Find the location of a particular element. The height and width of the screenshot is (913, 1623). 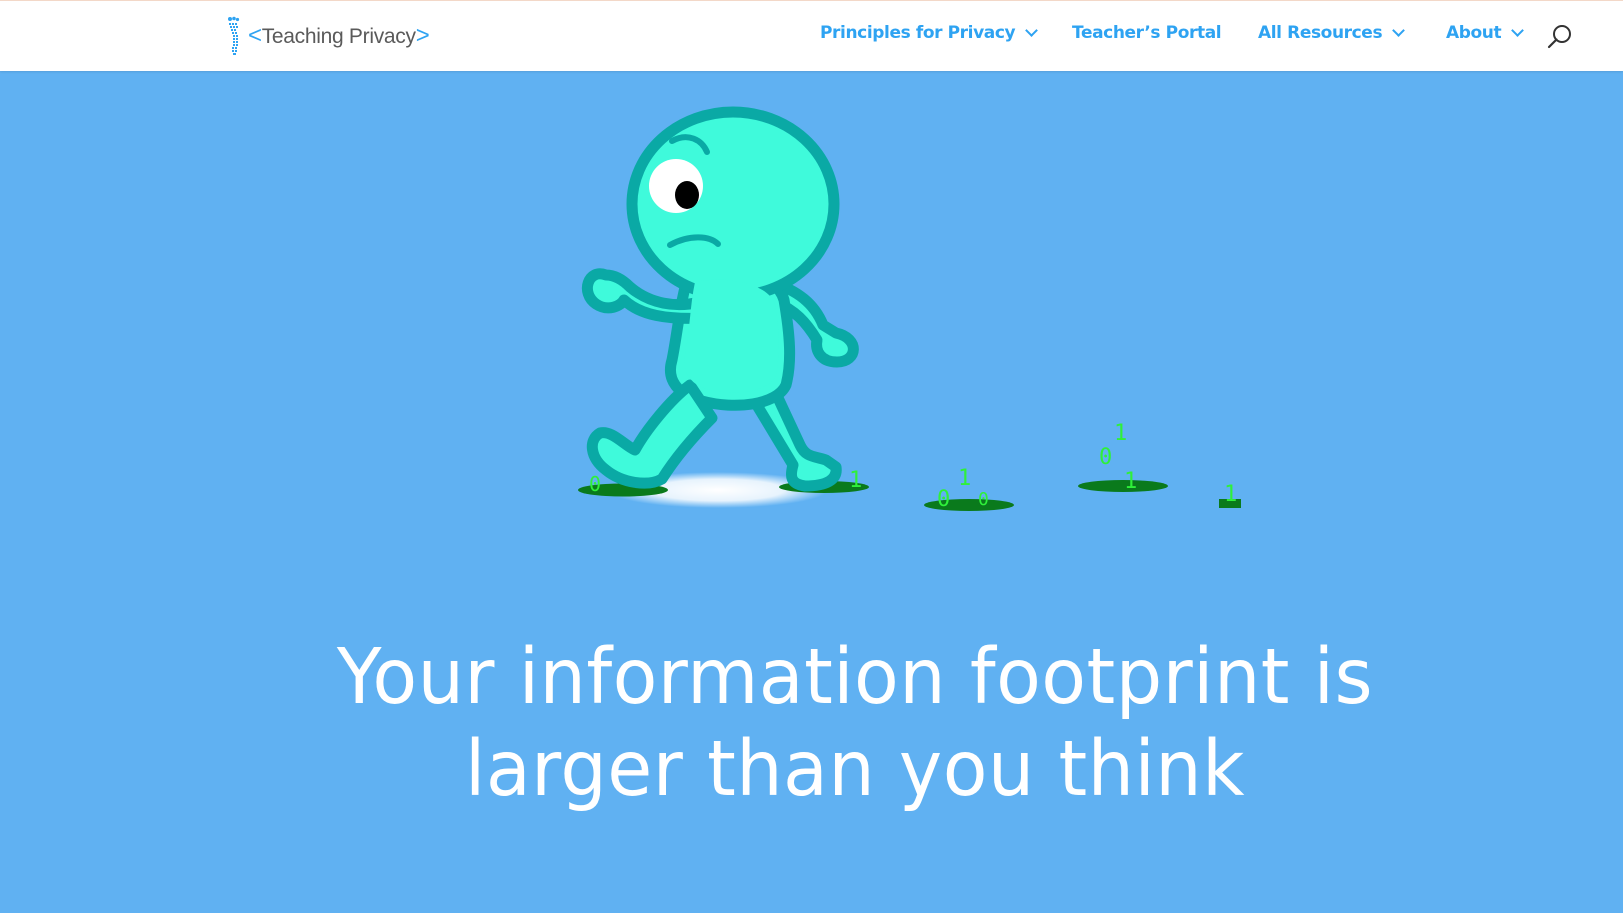

site-logo: <Teaching Privacy> is located at coordinates (328, 36).